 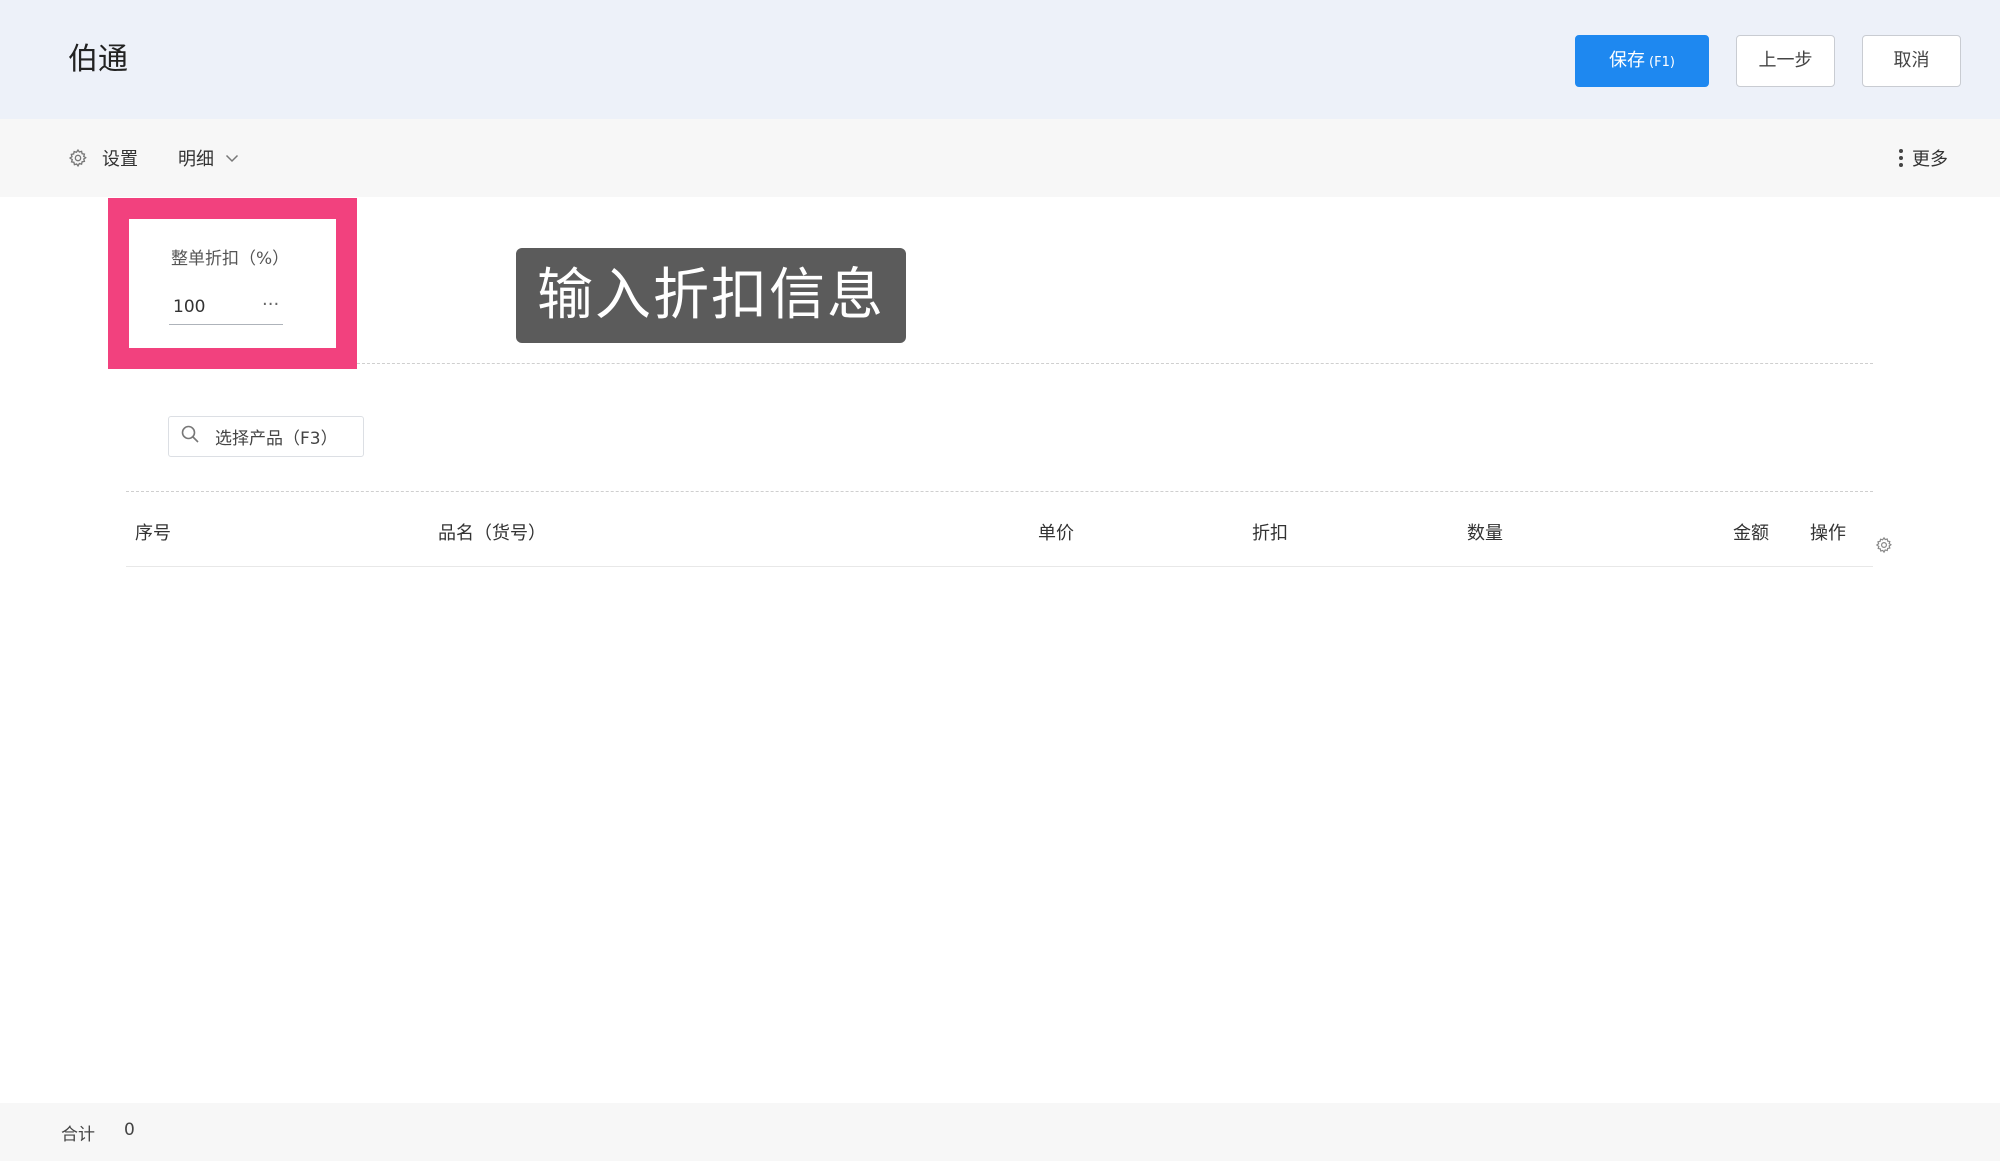 What do you see at coordinates (1627, 60) in the screenshot?
I see `save-button-label: 保存` at bounding box center [1627, 60].